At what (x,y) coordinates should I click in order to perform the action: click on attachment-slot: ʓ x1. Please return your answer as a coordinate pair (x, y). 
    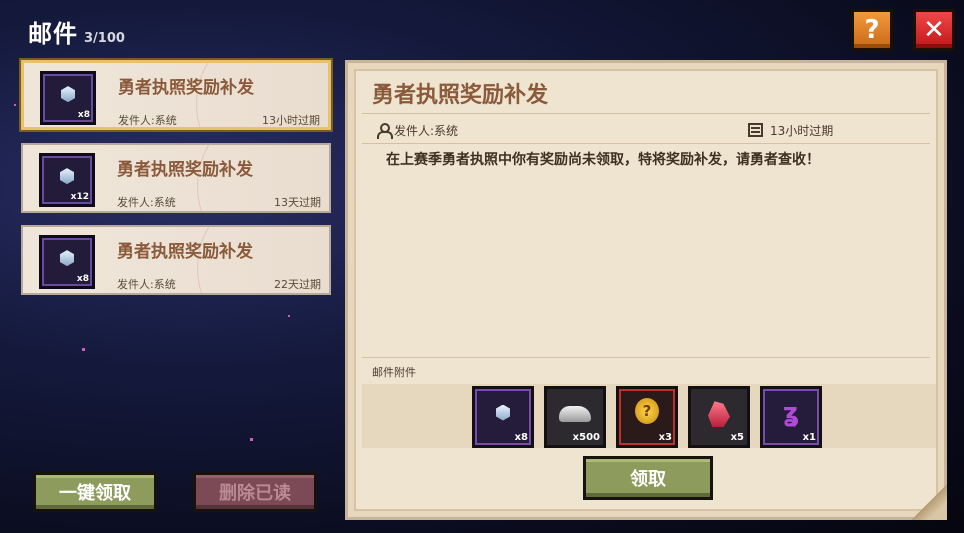
    Looking at the image, I should click on (791, 417).